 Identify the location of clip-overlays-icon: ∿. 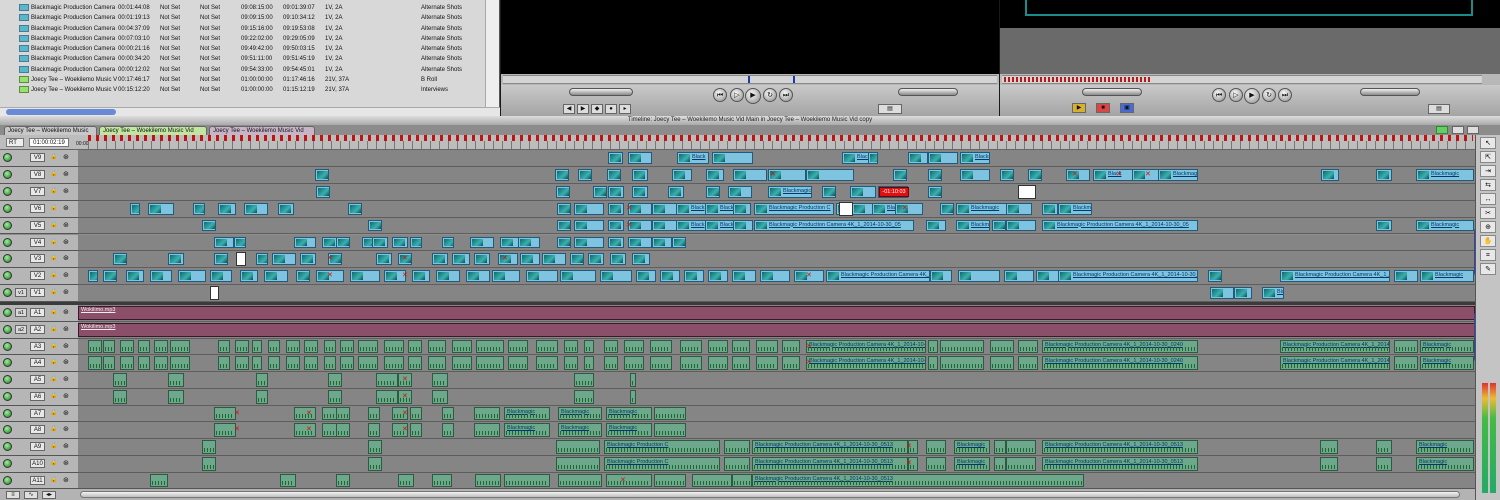
(31, 495).